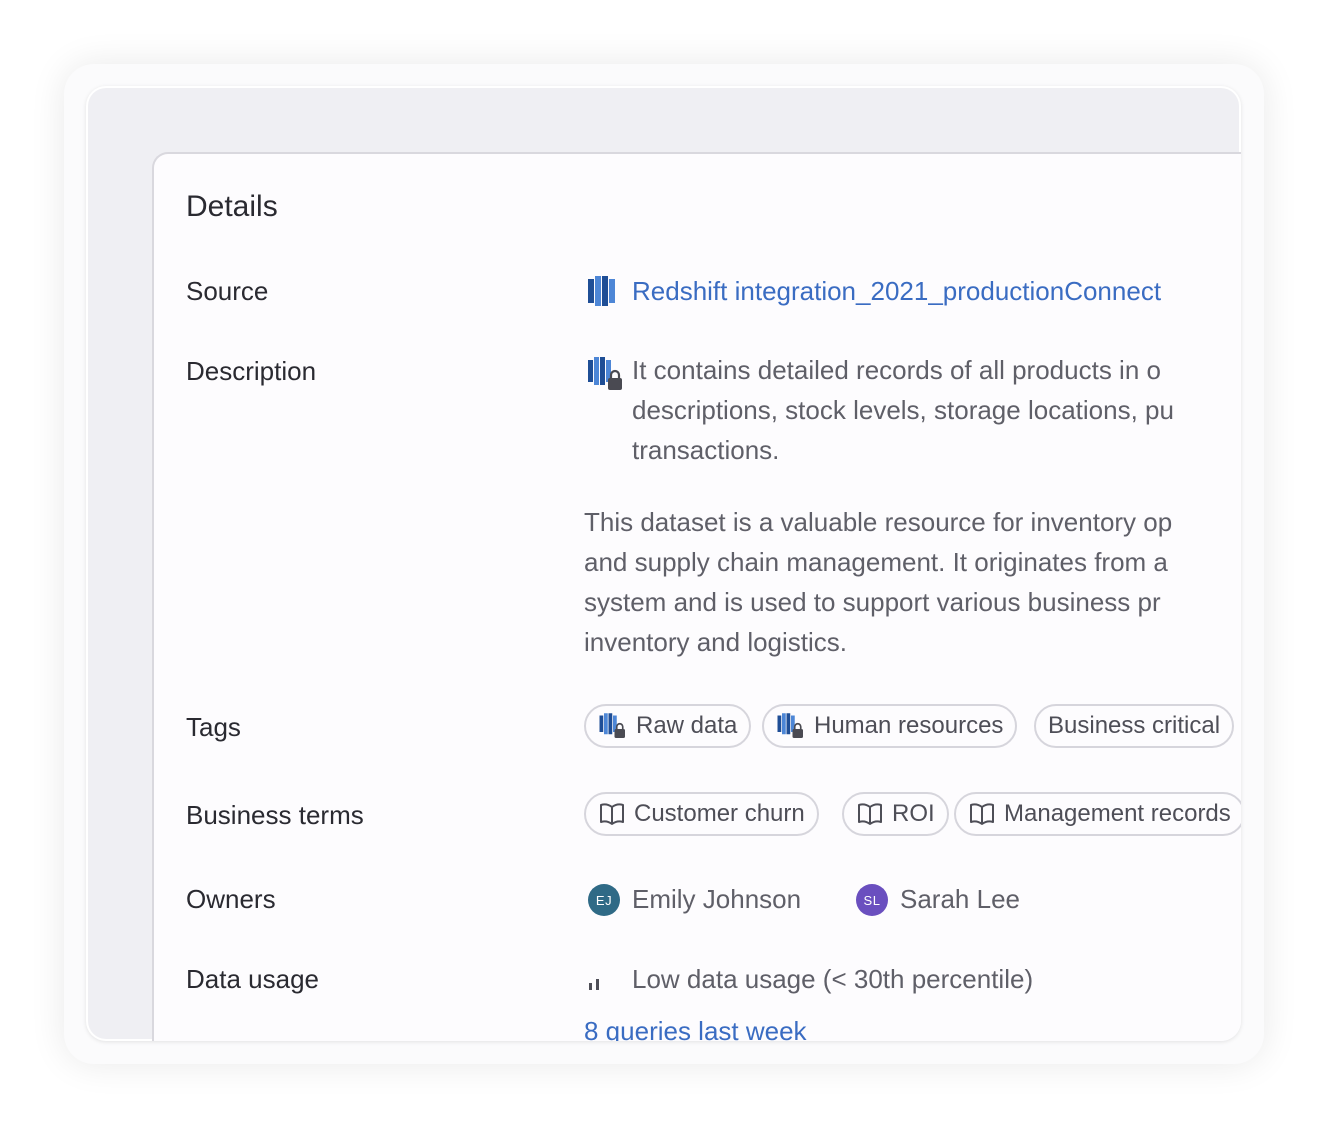 The width and height of the screenshot is (1328, 1128). I want to click on data-usage-label: Data usage, so click(252, 979).